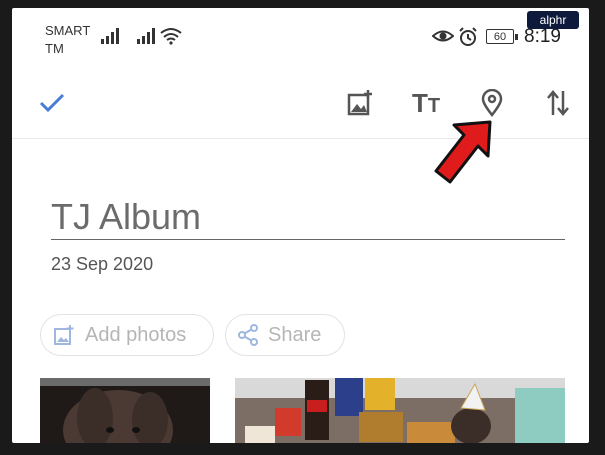  I want to click on brand-badge: alphr, so click(553, 20).